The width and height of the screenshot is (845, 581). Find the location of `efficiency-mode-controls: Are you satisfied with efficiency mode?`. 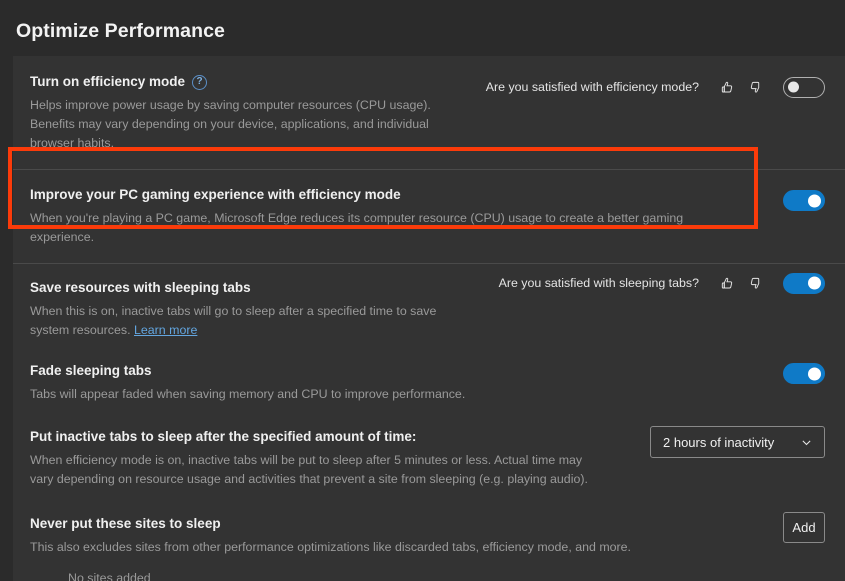

efficiency-mode-controls: Are you satisfied with efficiency mode? is located at coordinates (655, 87).